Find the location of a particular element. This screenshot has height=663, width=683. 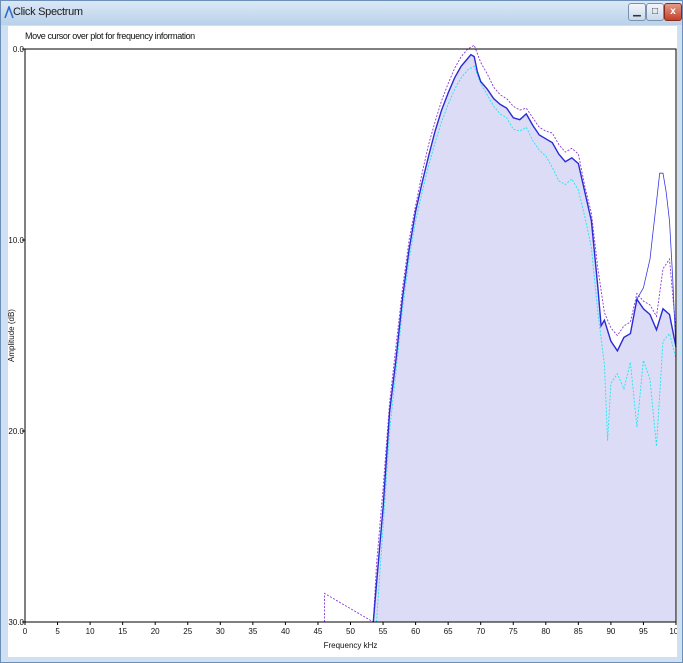

x-tick-label: 15 is located at coordinates (122, 631).